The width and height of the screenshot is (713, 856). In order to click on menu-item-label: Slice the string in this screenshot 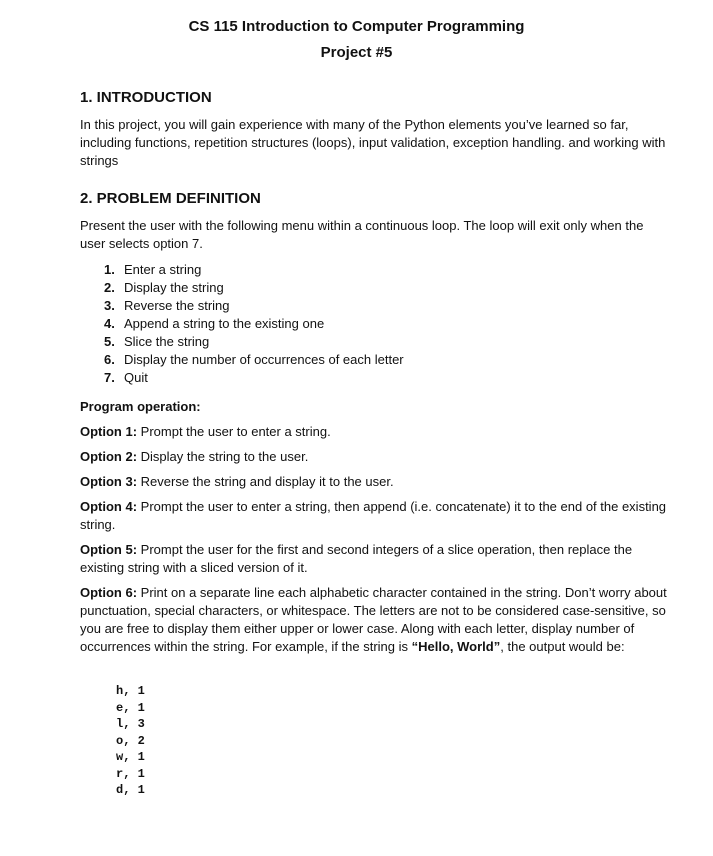, I will do `click(167, 341)`.